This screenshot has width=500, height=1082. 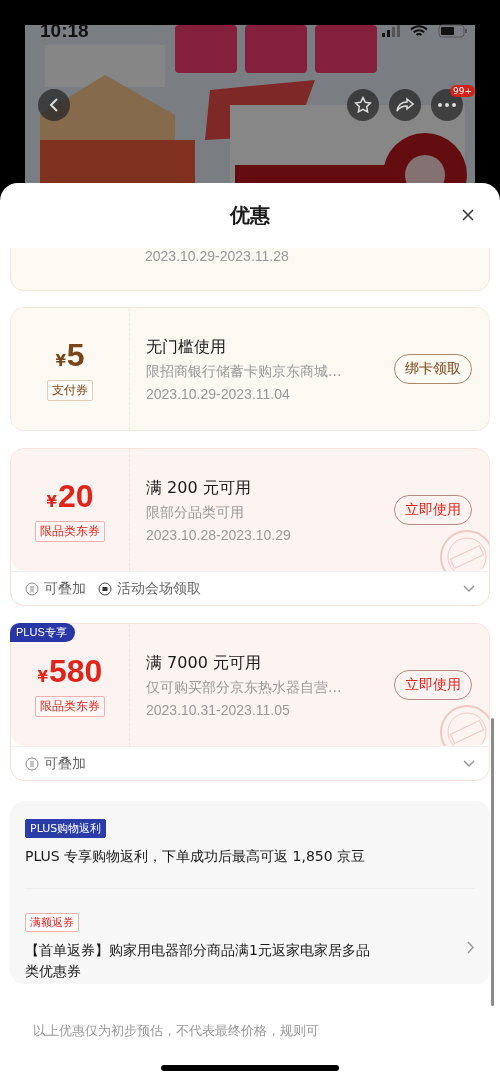 I want to click on sheet-title: 优惠, so click(x=250, y=215).